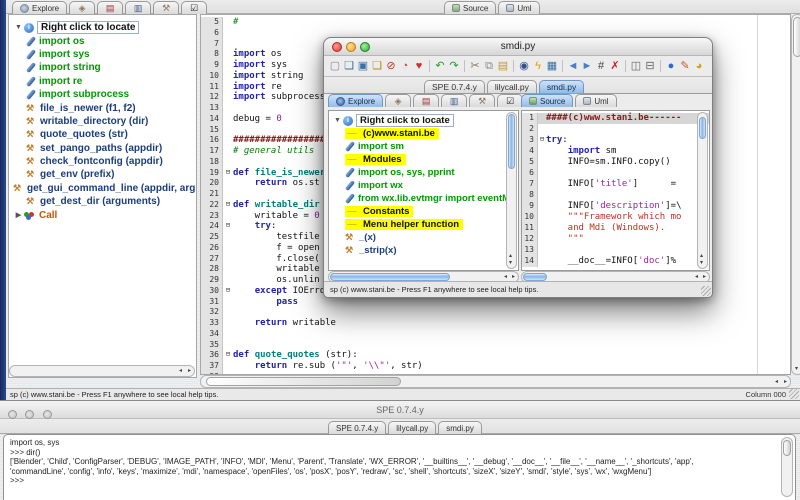 The image size is (800, 500). What do you see at coordinates (671, 66) in the screenshot?
I see `browser-icon: ●` at bounding box center [671, 66].